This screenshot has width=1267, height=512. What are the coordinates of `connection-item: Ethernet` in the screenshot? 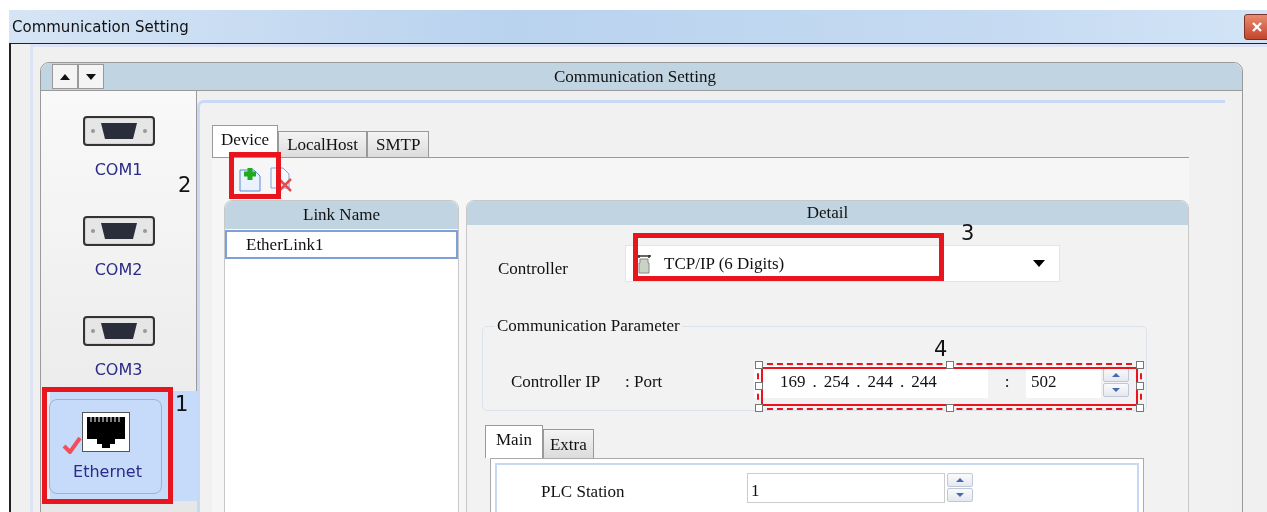 It's located at (105, 446).